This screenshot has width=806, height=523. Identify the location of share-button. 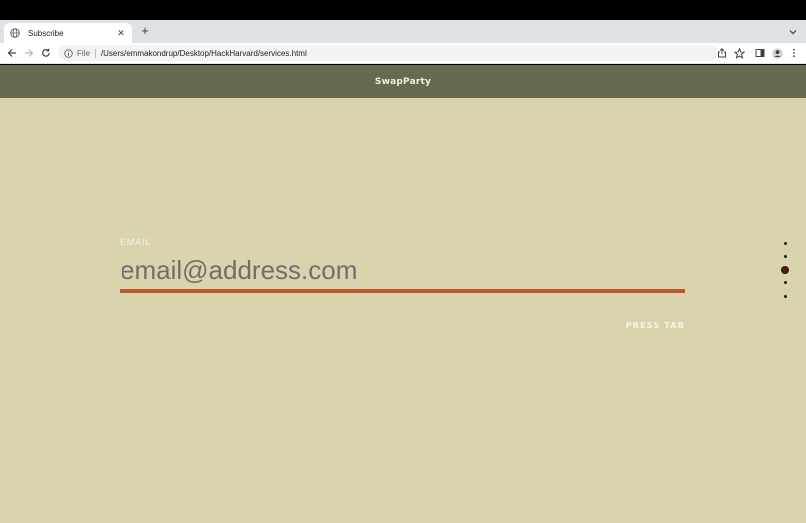
(722, 53).